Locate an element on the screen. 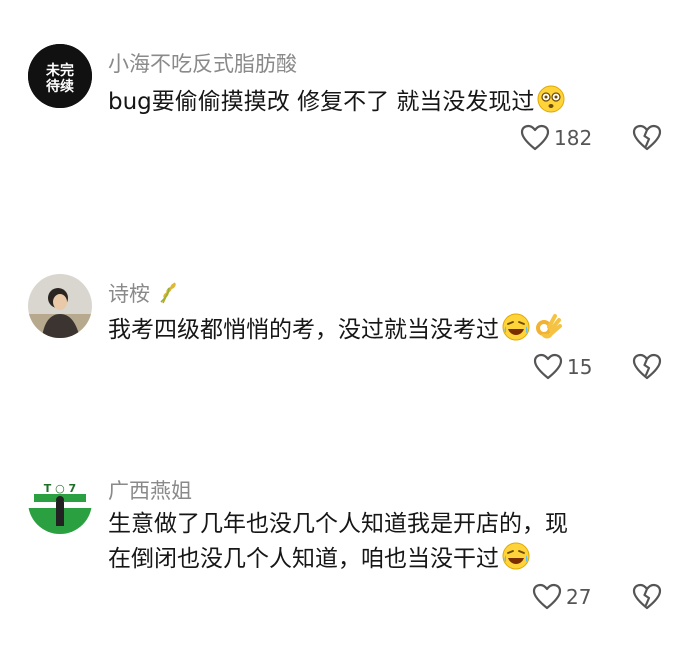  comment-text: bug要偷偷摸摸改 修复不了 就当没发现过 is located at coordinates (383, 101).